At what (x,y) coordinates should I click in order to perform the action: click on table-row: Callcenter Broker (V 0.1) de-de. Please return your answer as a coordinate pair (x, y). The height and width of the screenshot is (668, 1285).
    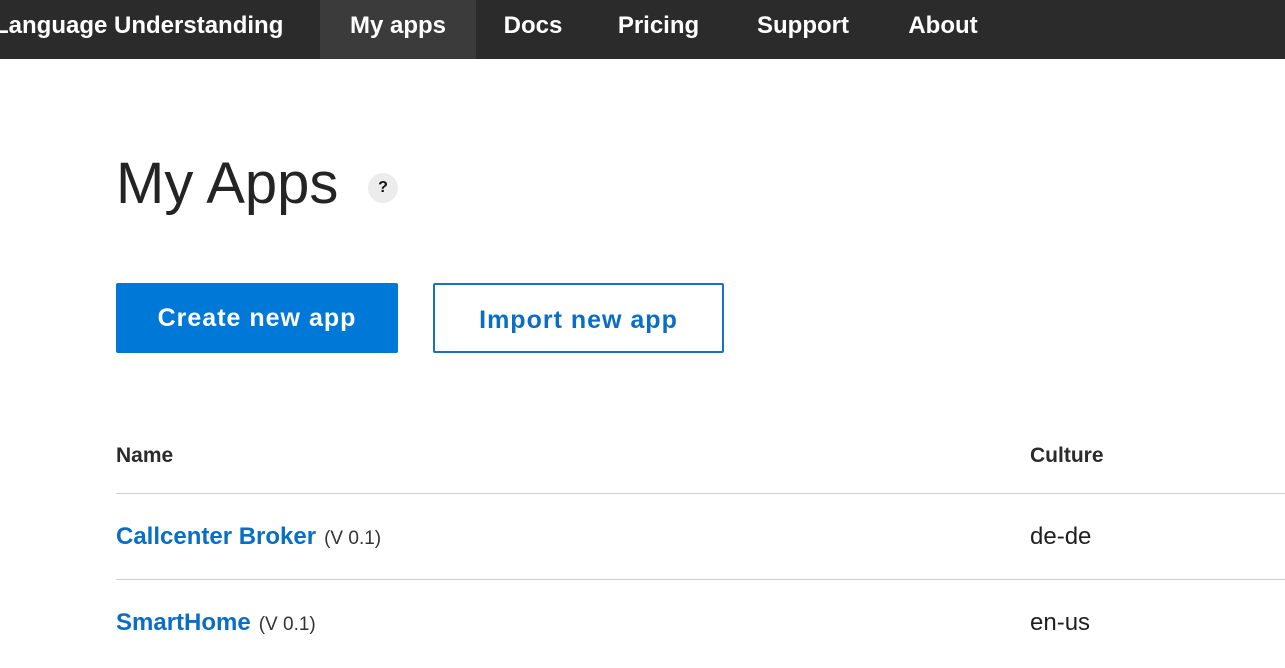
    Looking at the image, I should click on (700, 537).